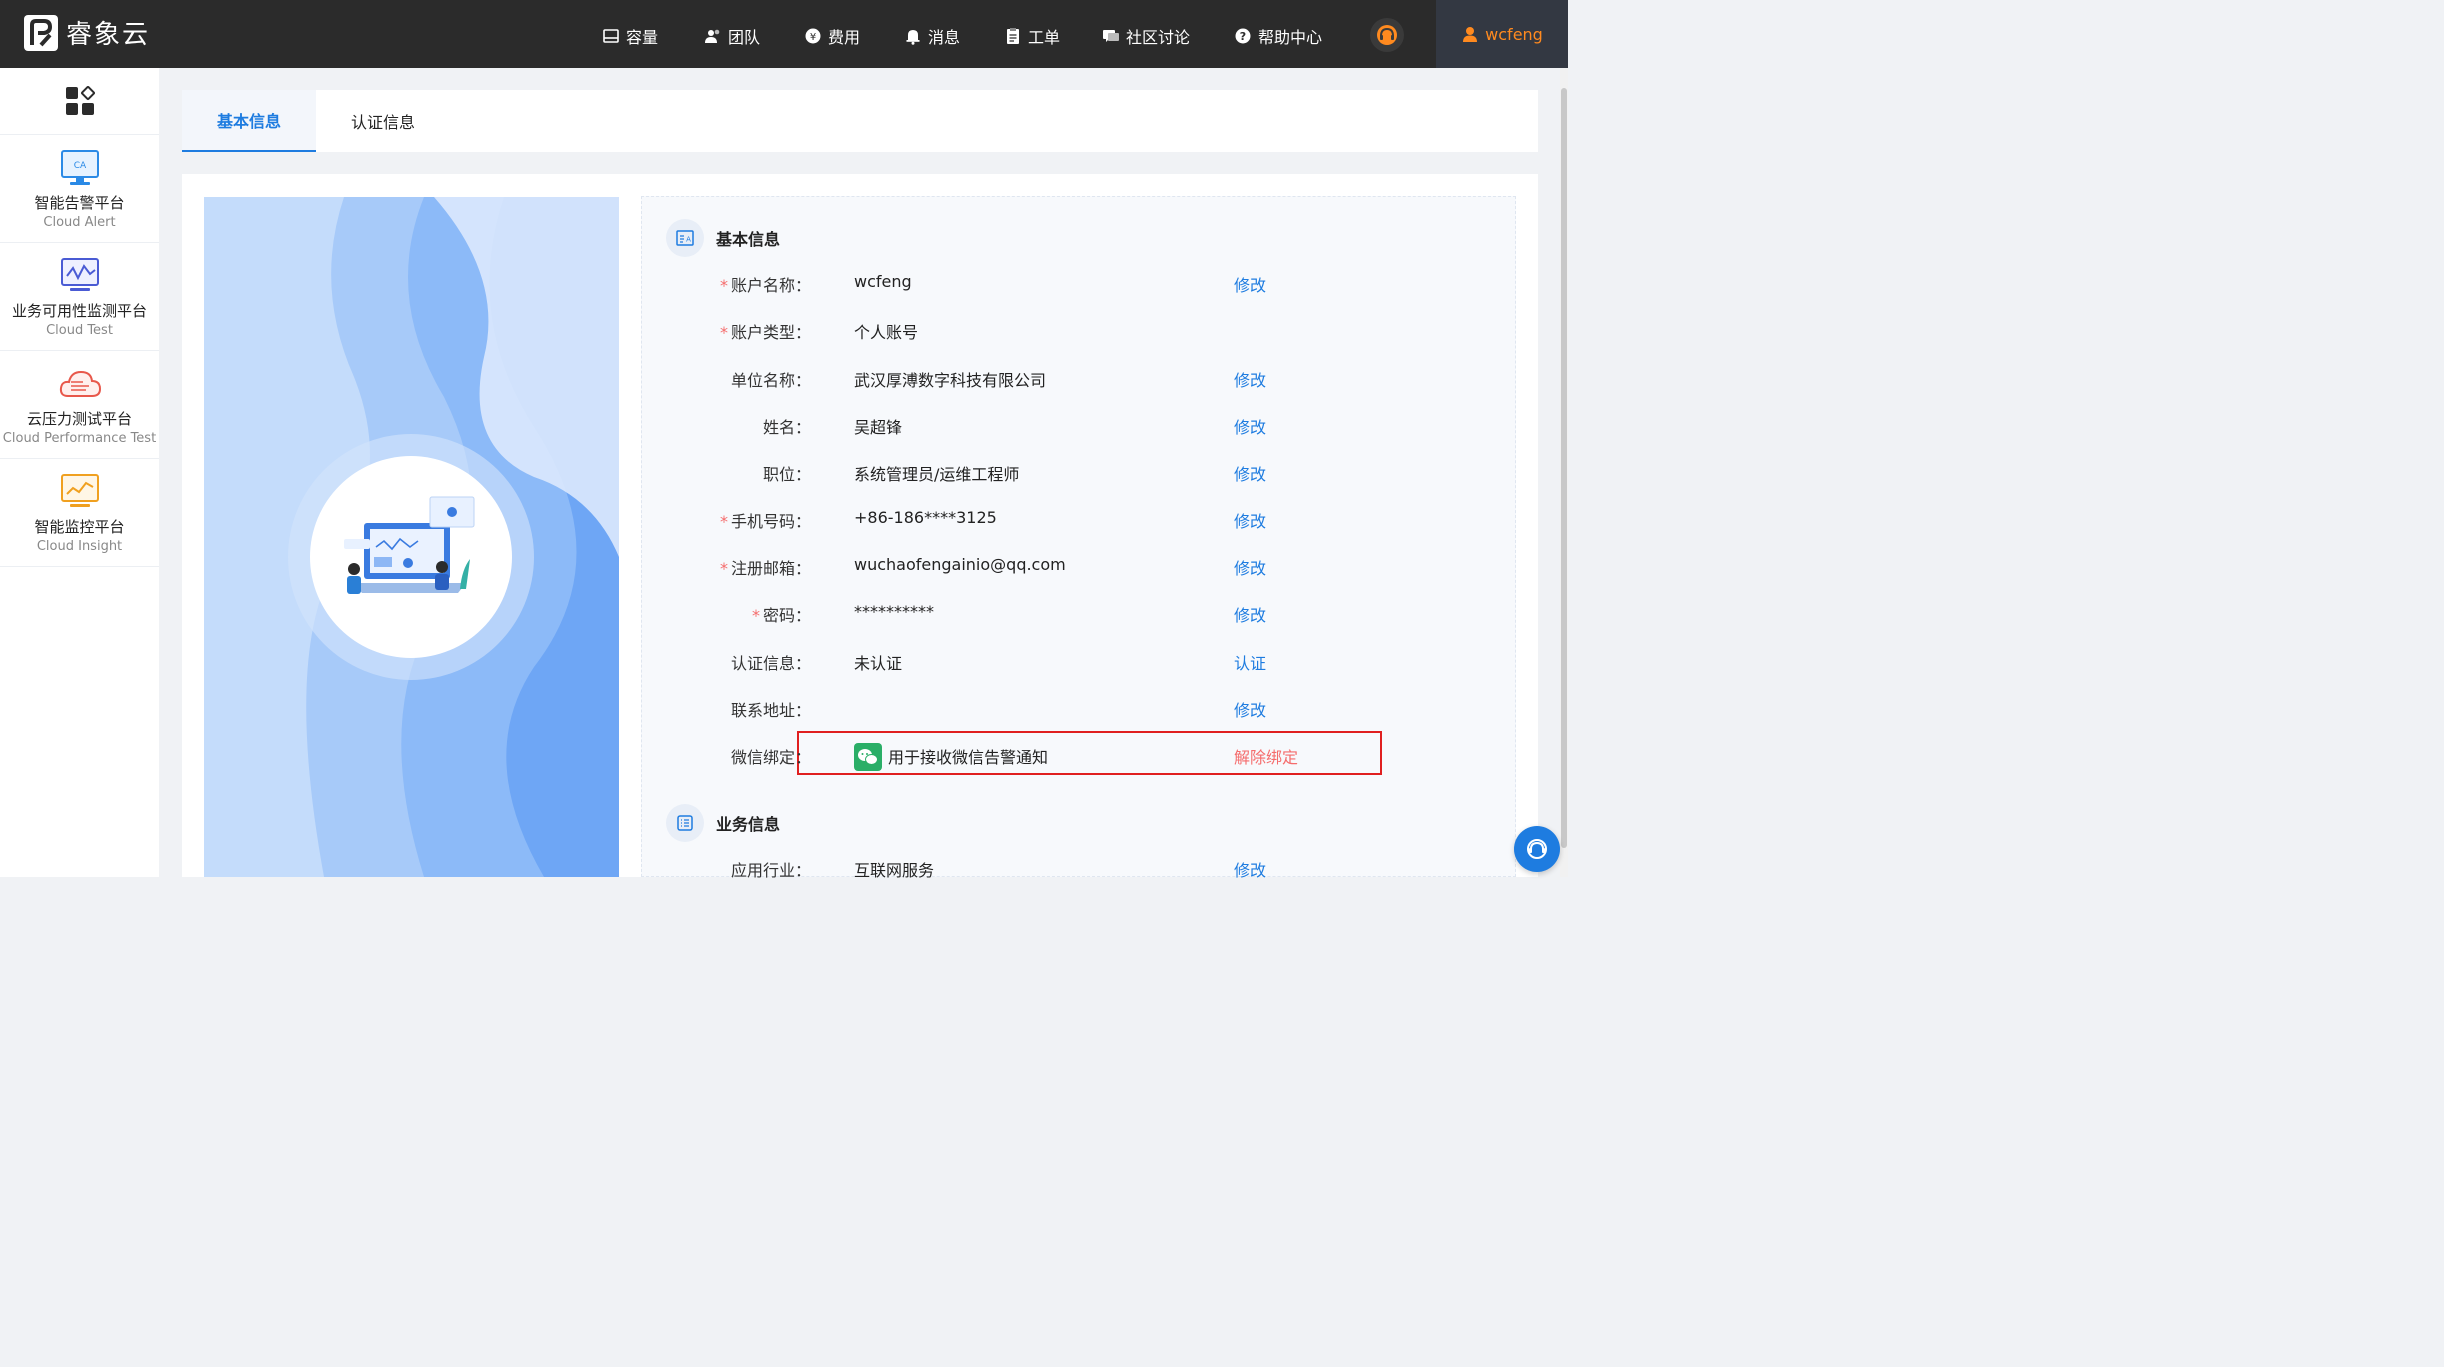 The image size is (2444, 1367). What do you see at coordinates (1111, 36) in the screenshot?
I see `discussion-icon` at bounding box center [1111, 36].